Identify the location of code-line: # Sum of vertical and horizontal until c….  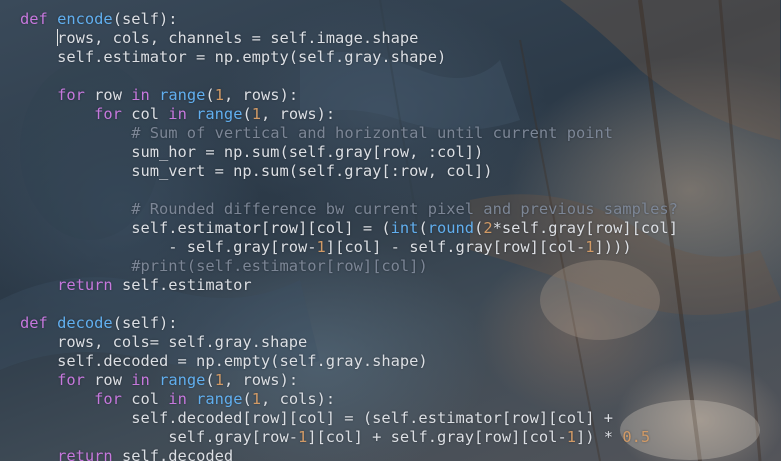
(349, 133).